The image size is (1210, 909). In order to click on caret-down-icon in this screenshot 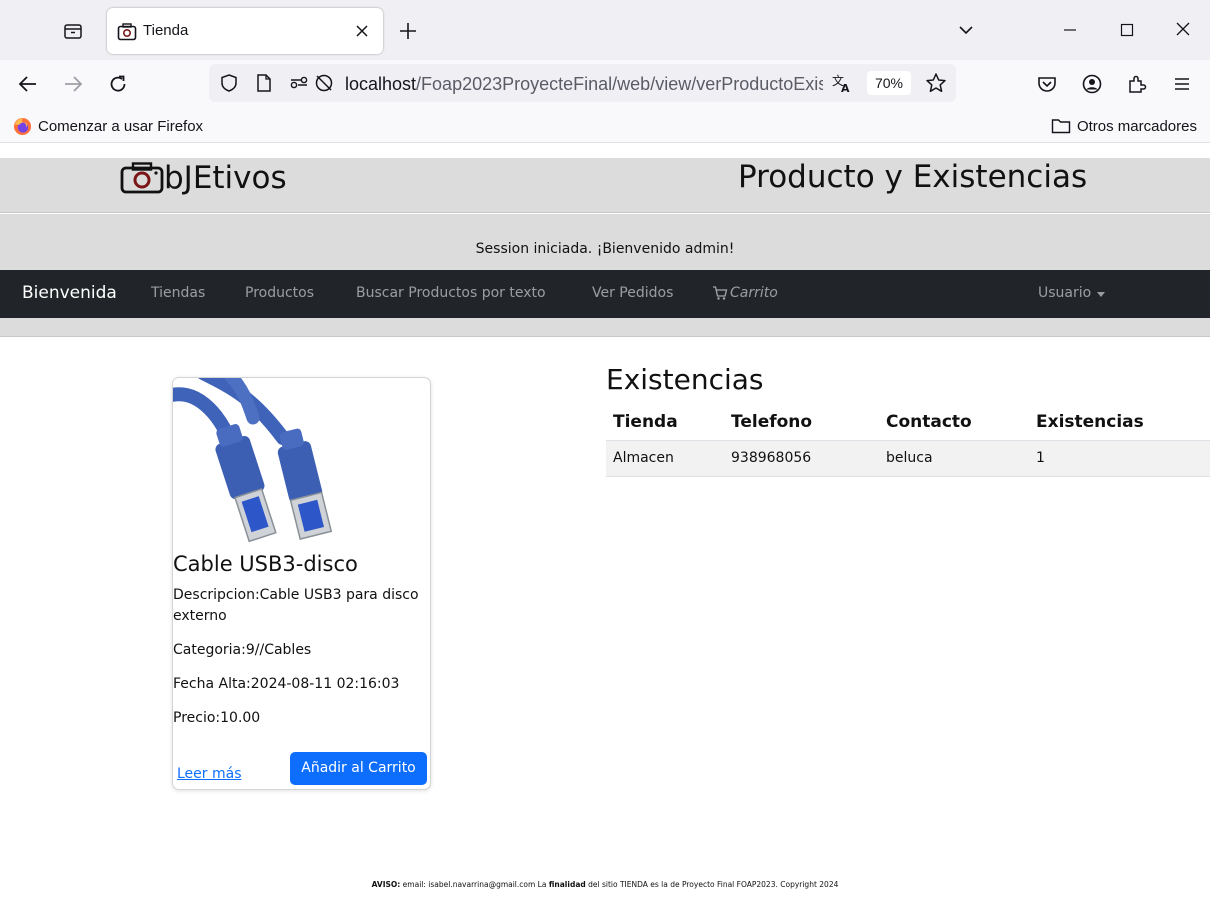, I will do `click(1101, 294)`.